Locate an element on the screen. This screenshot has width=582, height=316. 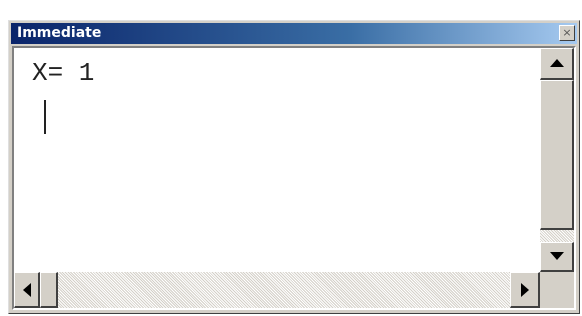
scroll-left-button is located at coordinates (27, 290).